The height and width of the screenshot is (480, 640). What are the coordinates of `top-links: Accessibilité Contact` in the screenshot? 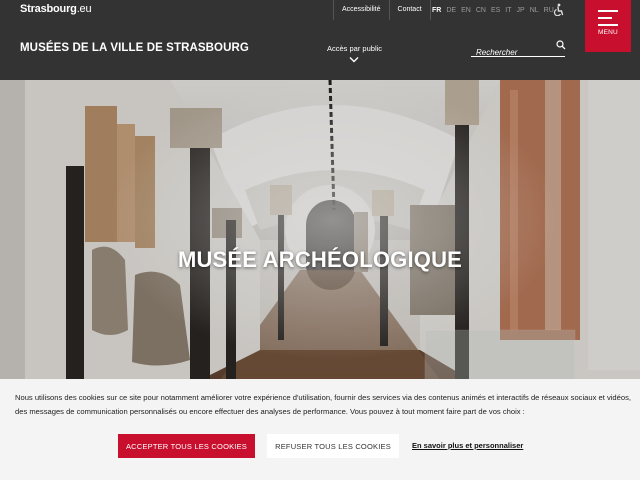 It's located at (382, 10).